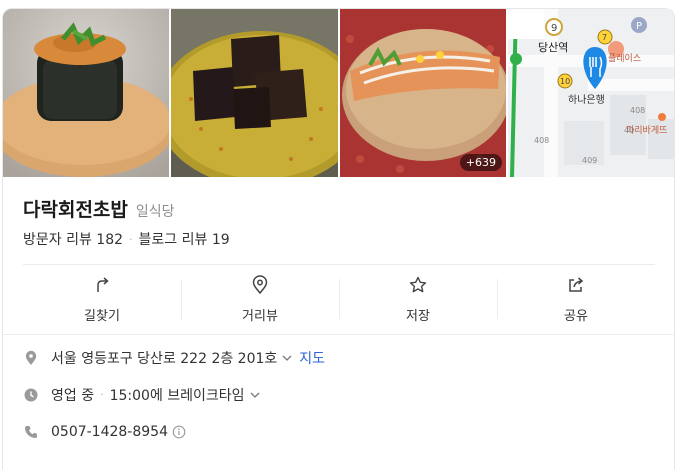 This screenshot has width=679, height=470. What do you see at coordinates (103, 284) in the screenshot?
I see `directions-icon` at bounding box center [103, 284].